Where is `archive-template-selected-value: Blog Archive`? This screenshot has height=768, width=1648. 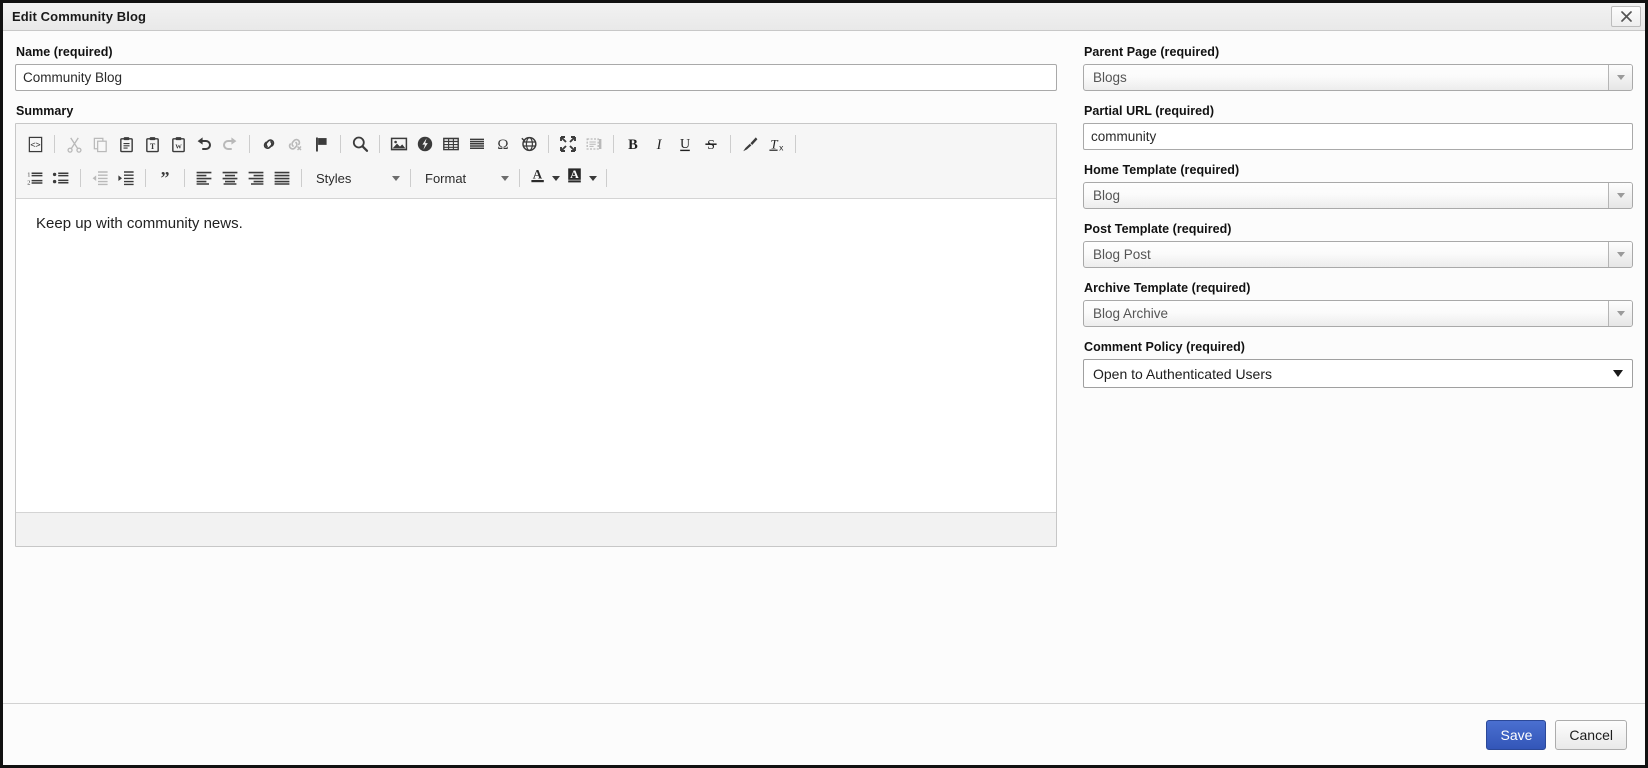 archive-template-selected-value: Blog Archive is located at coordinates (1131, 313).